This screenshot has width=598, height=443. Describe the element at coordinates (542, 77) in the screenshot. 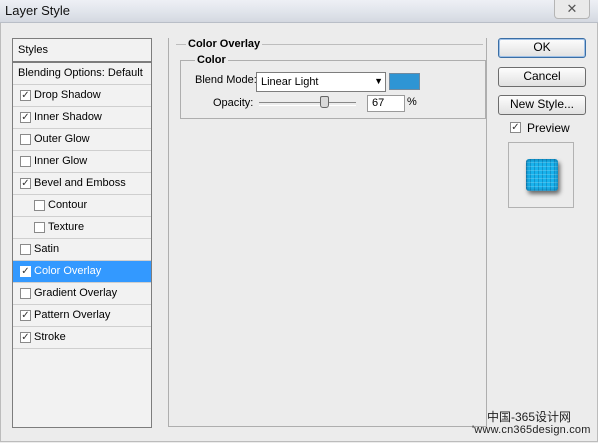

I see `cancel-button: Cancel` at that location.